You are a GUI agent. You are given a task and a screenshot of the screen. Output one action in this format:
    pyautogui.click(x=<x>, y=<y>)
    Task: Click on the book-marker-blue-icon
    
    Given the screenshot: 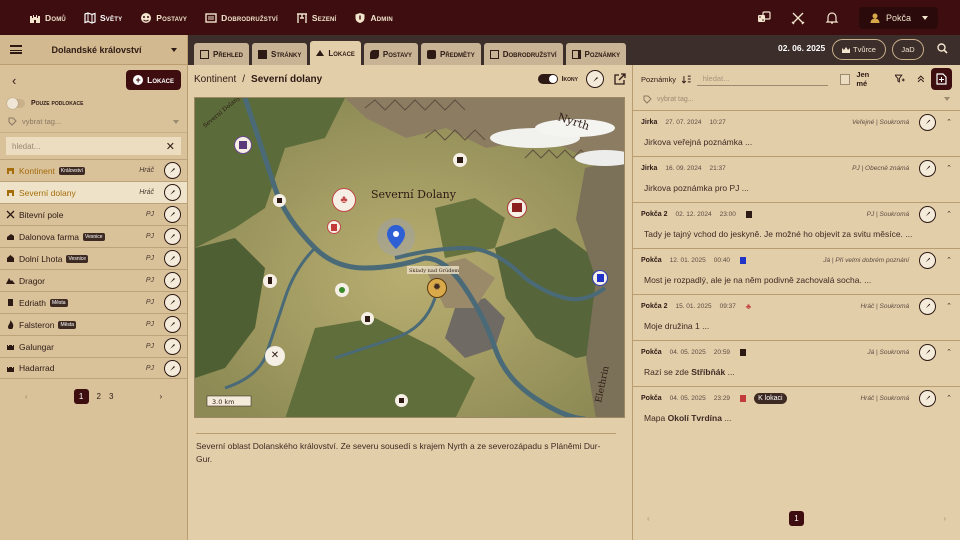 What is the action you would take?
    pyautogui.click(x=600, y=278)
    